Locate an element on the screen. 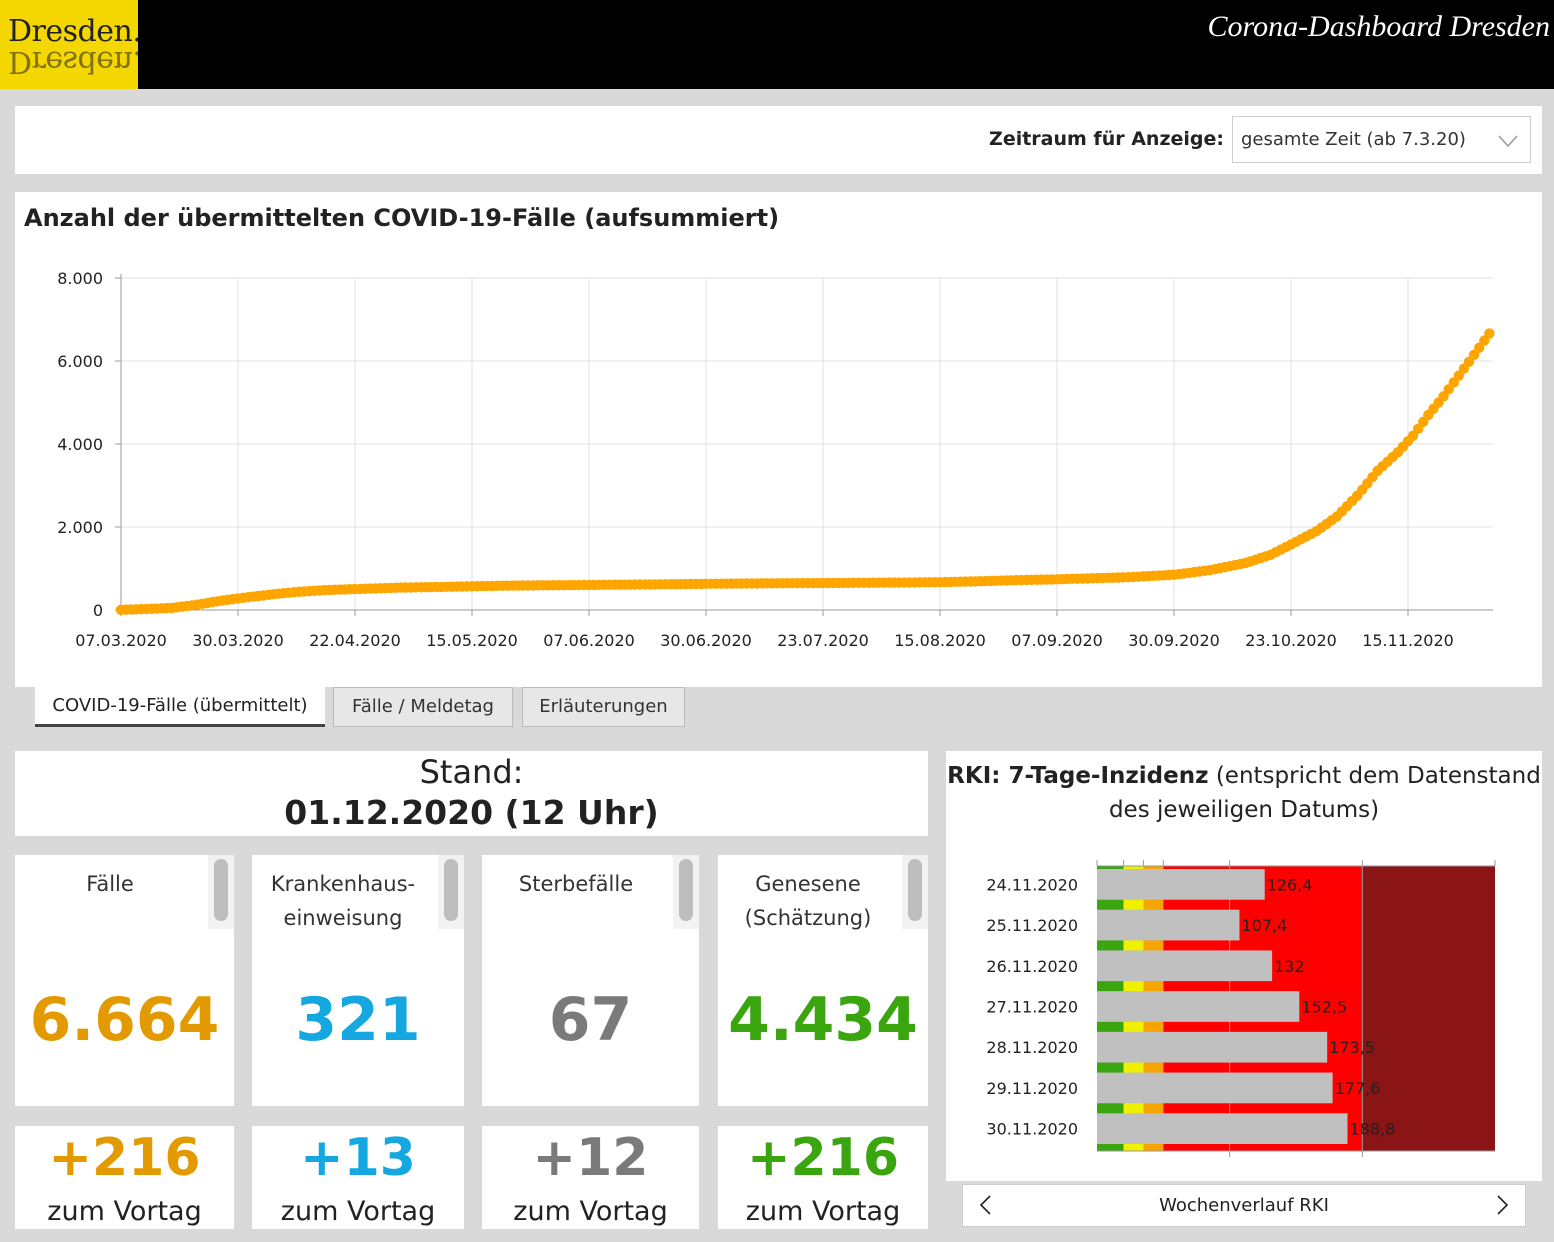  y-tick-label: 6.000 is located at coordinates (80, 361).